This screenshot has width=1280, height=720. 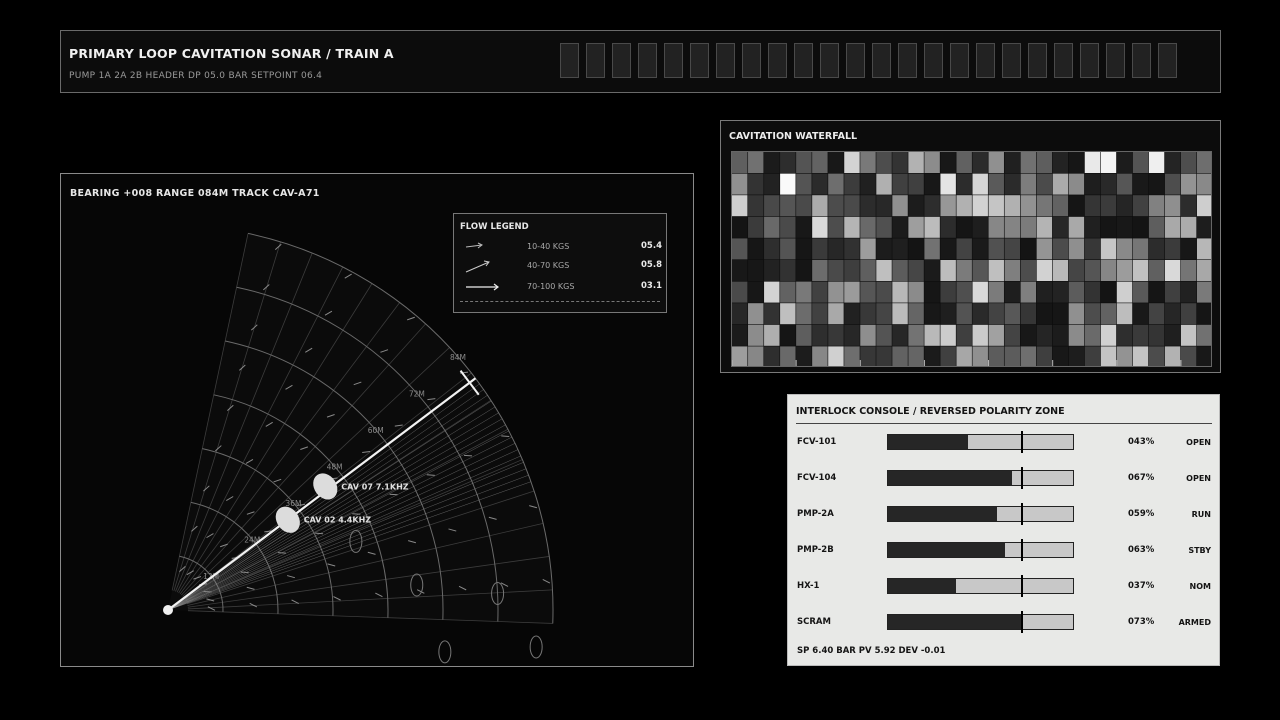 What do you see at coordinates (356, 514) in the screenshot?
I see `flow-arrow` at bounding box center [356, 514].